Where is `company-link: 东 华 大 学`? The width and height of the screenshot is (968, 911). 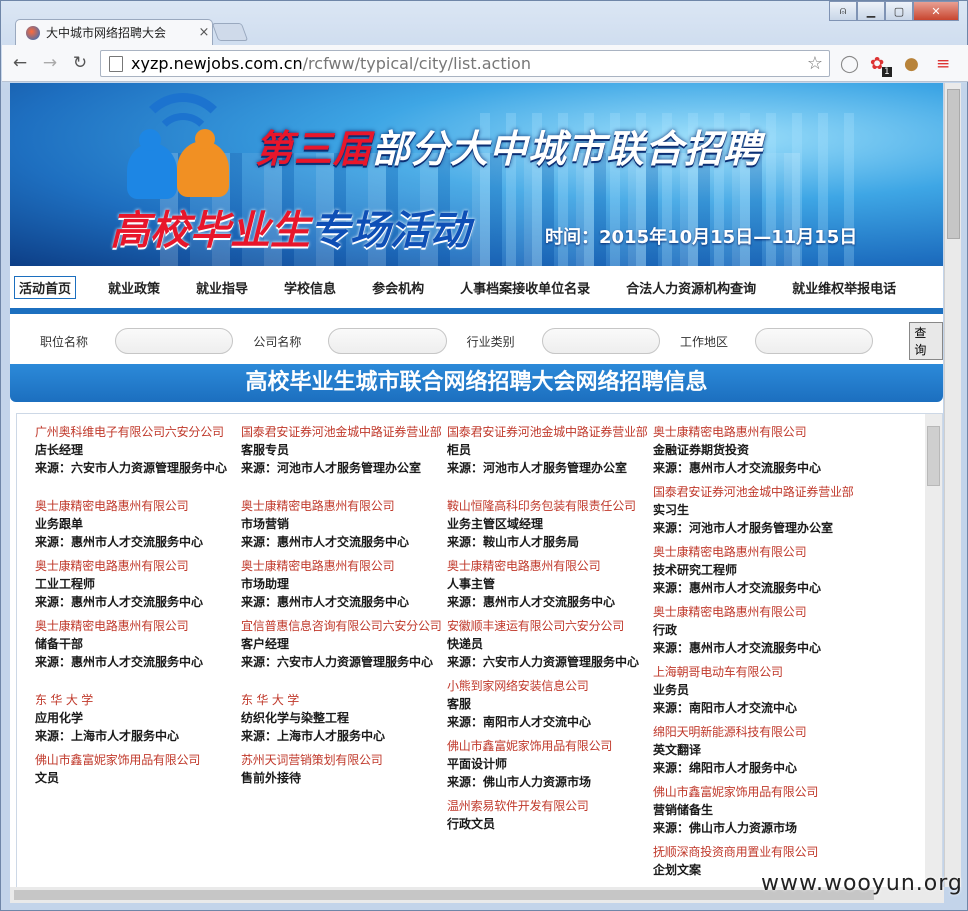
company-link: 东 华 大 学 is located at coordinates (138, 700).